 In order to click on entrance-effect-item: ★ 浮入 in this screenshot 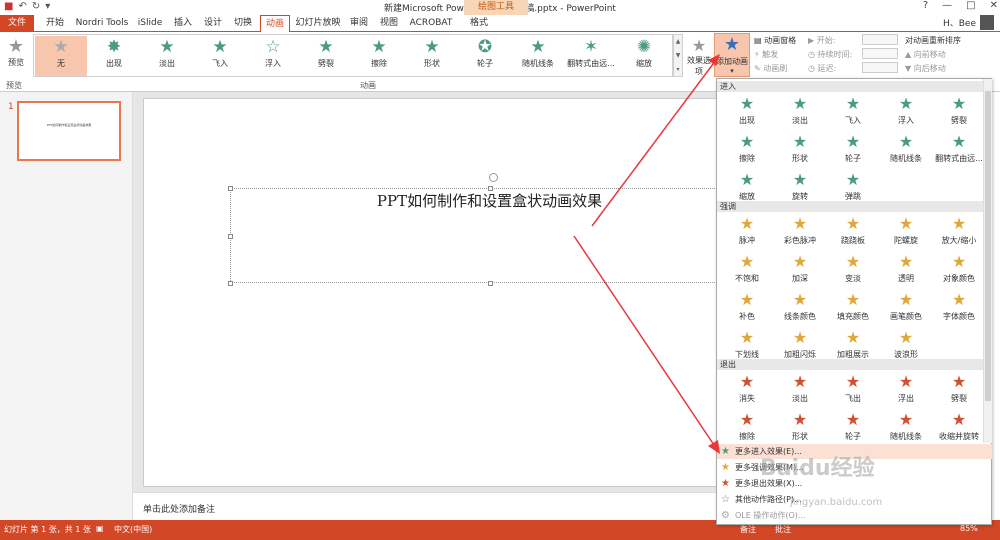, I will do `click(906, 111)`.